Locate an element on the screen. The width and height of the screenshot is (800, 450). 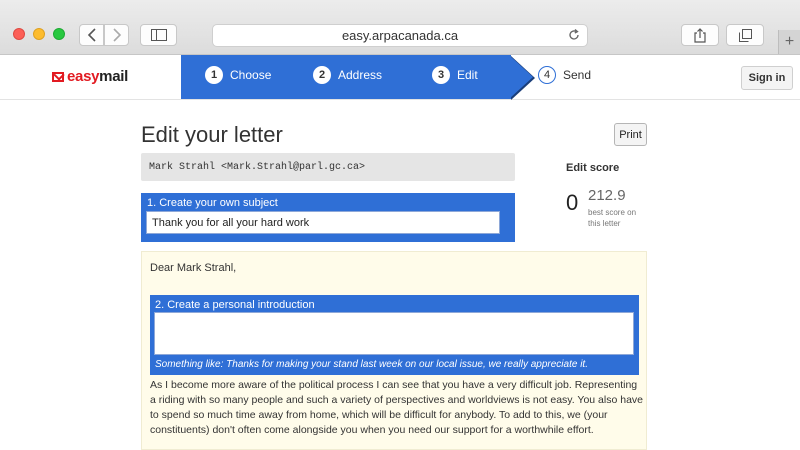
browser-toolbar: easy.arpacanada.ca + is located at coordinates (400, 27).